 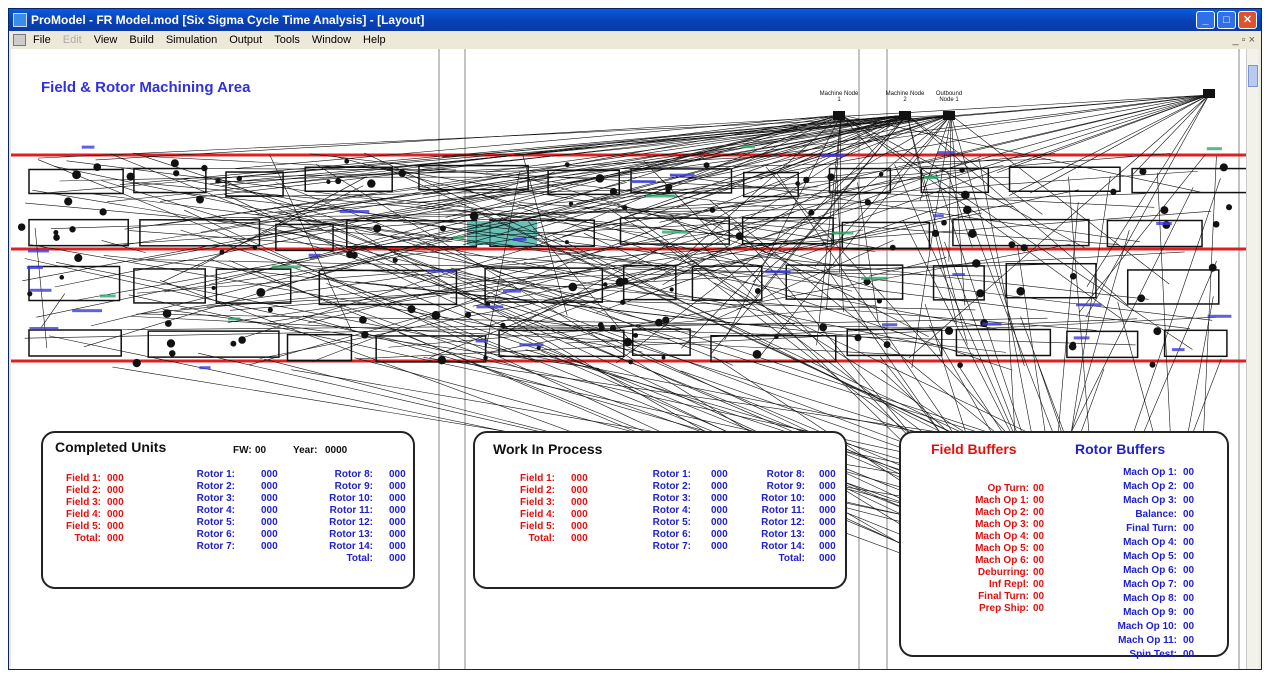 I want to click on row-label: Final Turn:, so click(x=1151, y=528).